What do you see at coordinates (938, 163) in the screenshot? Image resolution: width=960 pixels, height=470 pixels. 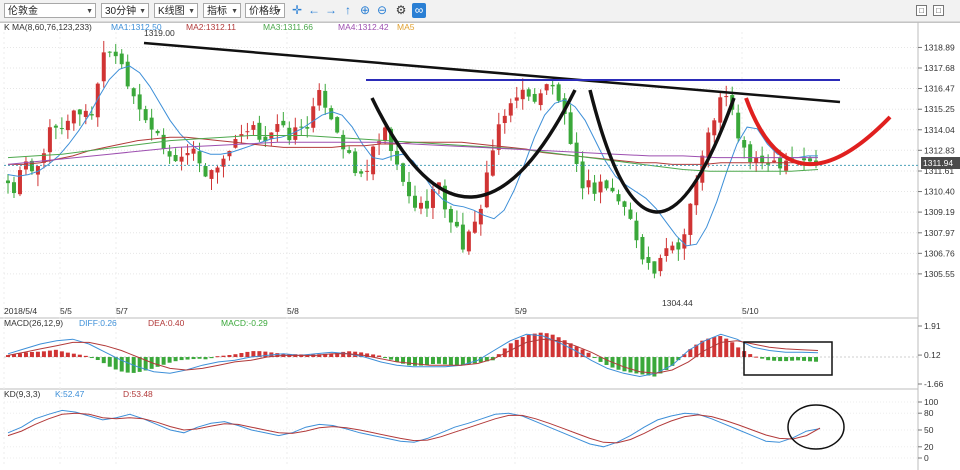 I see `last-price-label: 1311.94` at bounding box center [938, 163].